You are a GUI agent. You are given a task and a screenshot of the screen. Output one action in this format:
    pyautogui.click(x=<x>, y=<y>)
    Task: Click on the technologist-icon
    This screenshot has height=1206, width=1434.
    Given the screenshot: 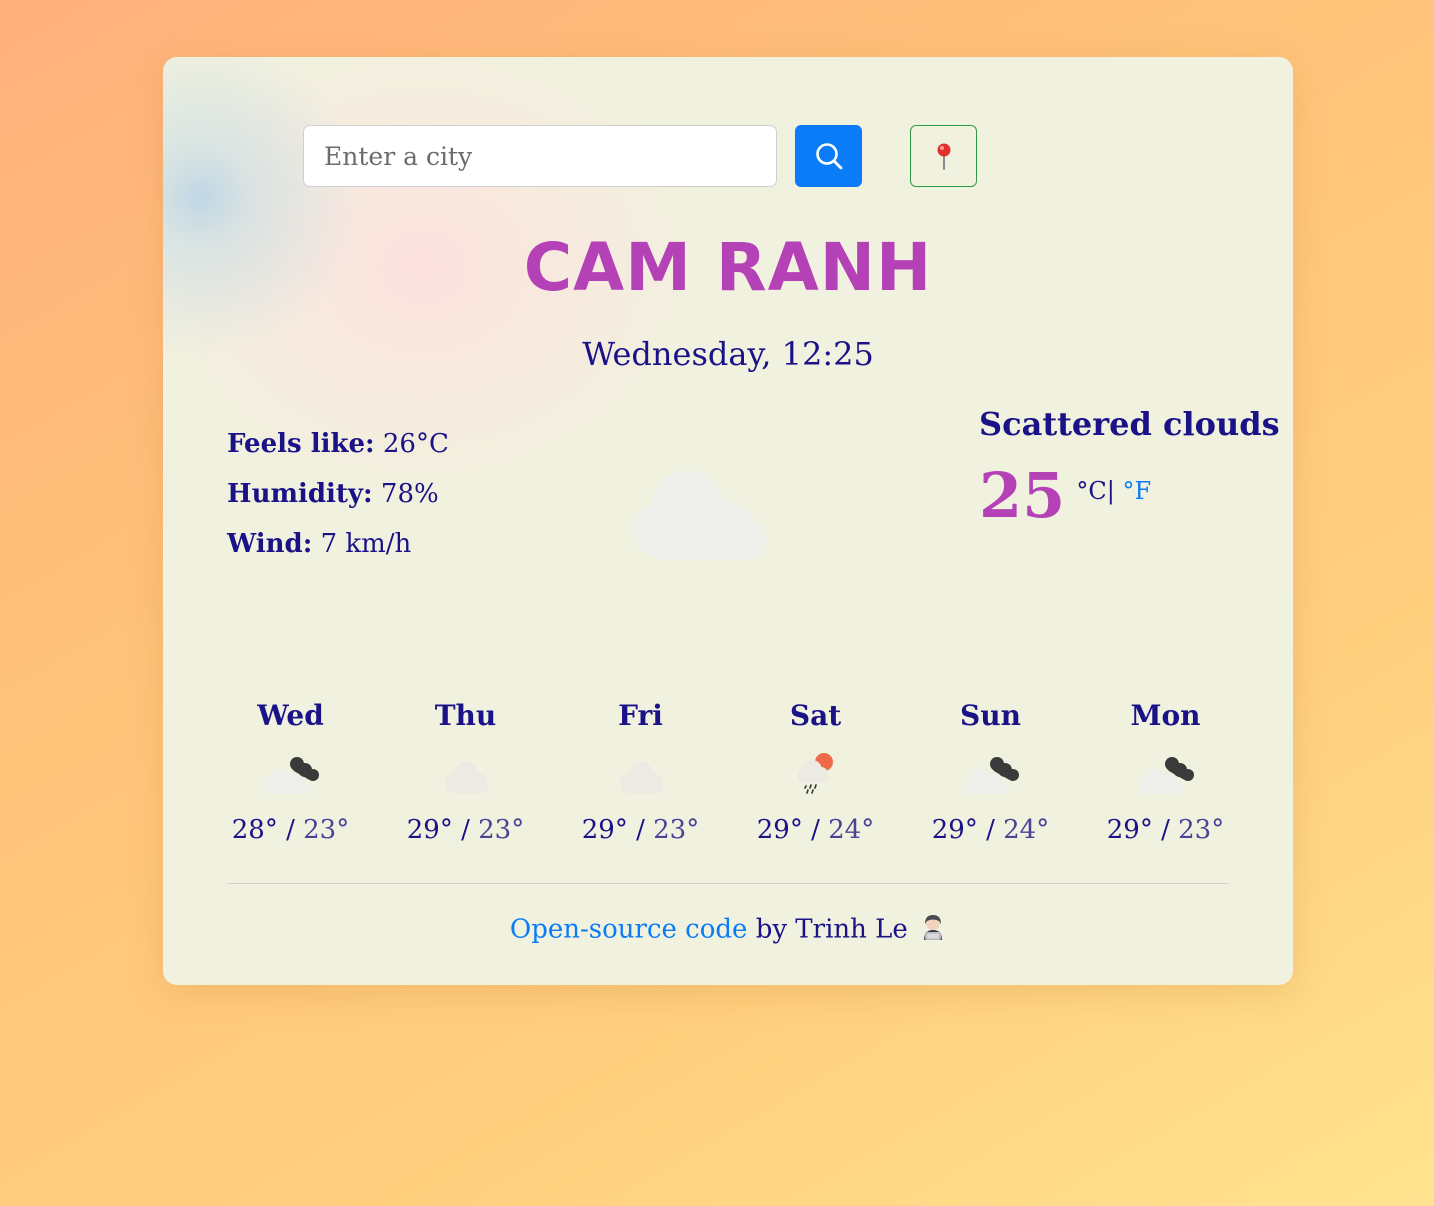 What is the action you would take?
    pyautogui.click(x=933, y=930)
    